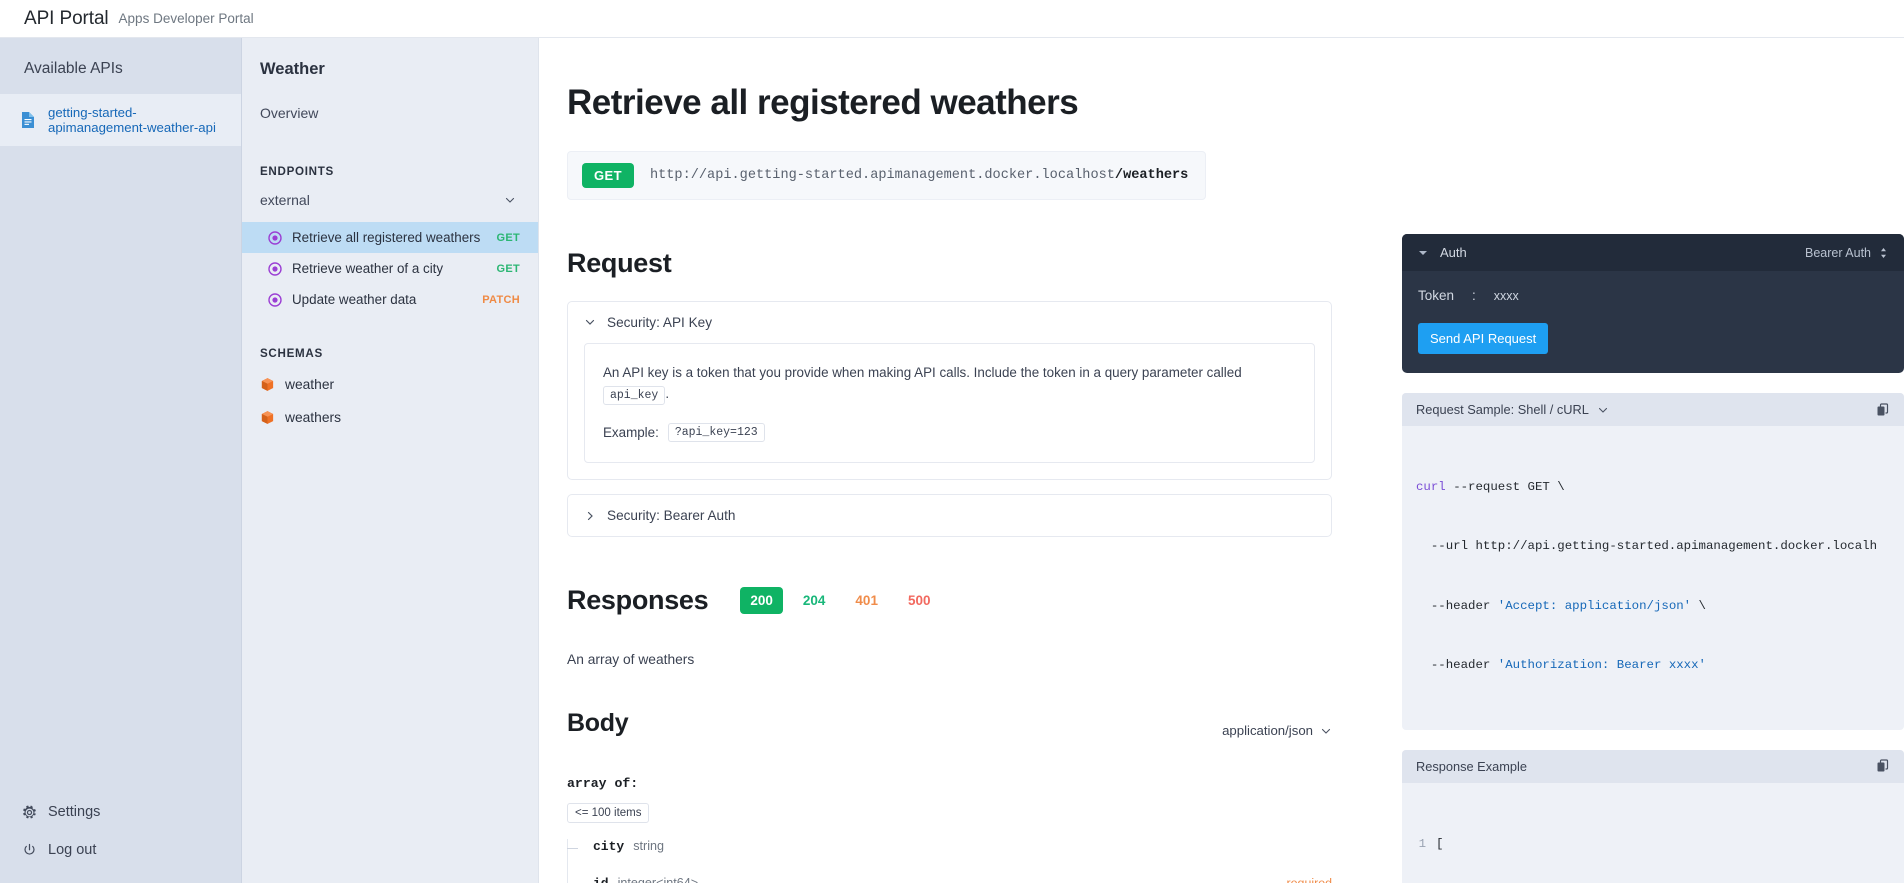 Image resolution: width=1904 pixels, height=883 pixels. Describe the element at coordinates (962, 846) in the screenshot. I see `field-line: city string` at that location.